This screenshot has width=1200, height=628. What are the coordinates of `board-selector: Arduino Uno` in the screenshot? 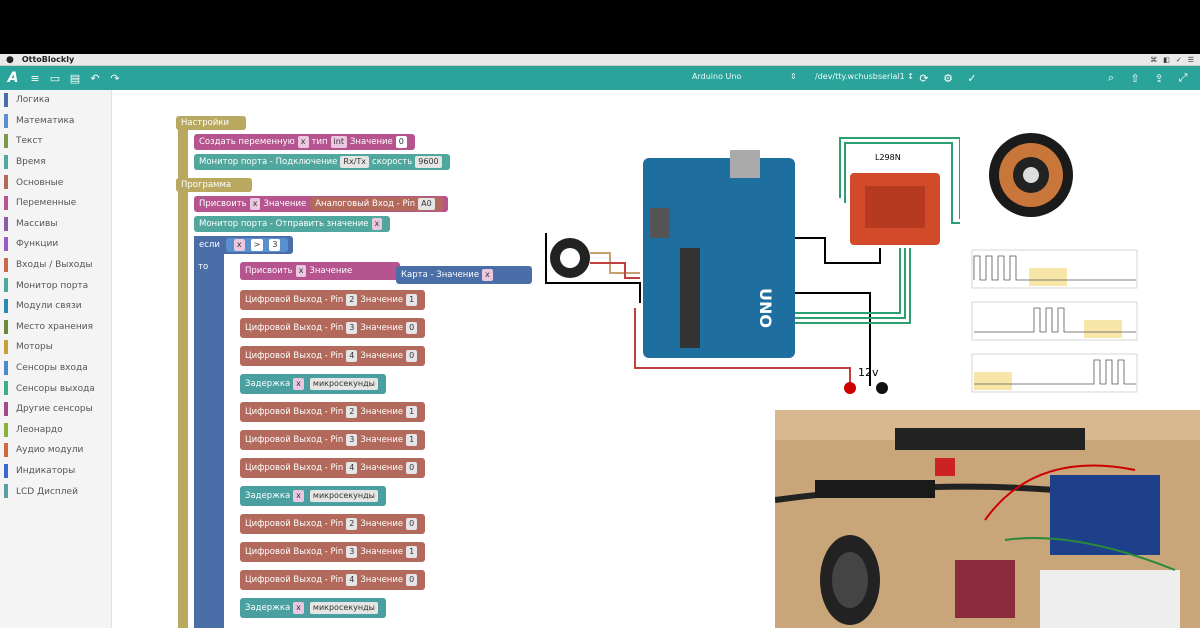 It's located at (716, 76).